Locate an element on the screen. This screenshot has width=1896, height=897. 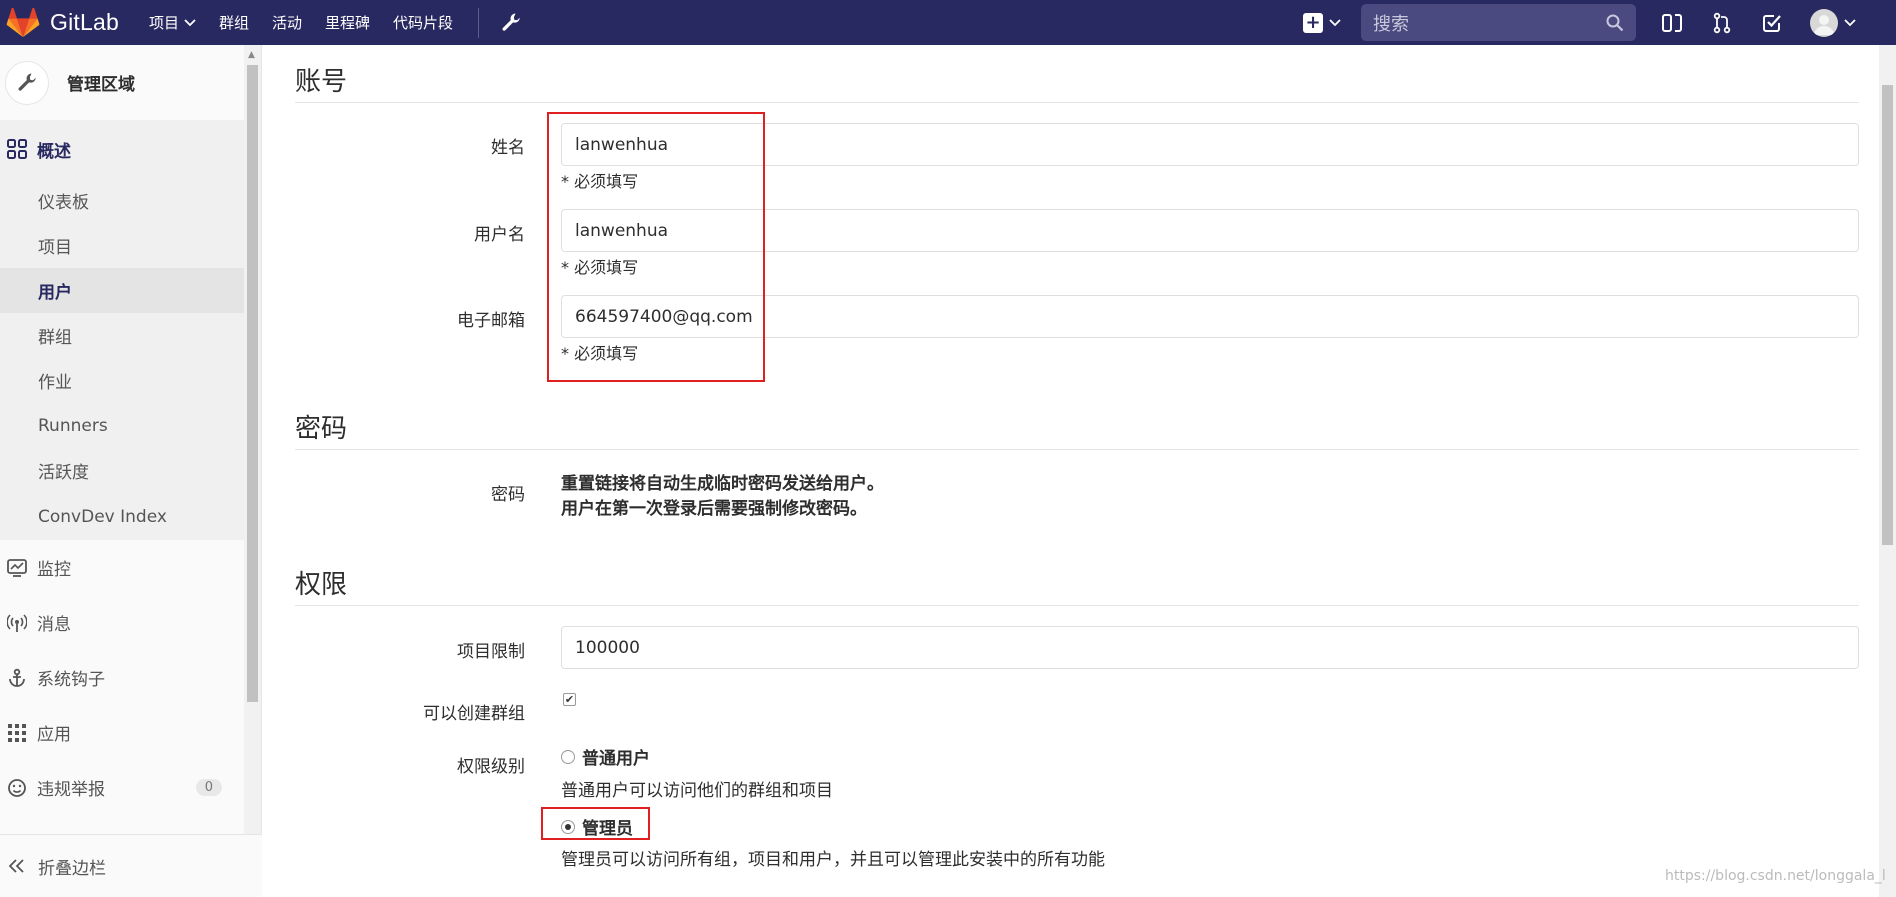
sidebar-item-overview-label: 概述 is located at coordinates (54, 151).